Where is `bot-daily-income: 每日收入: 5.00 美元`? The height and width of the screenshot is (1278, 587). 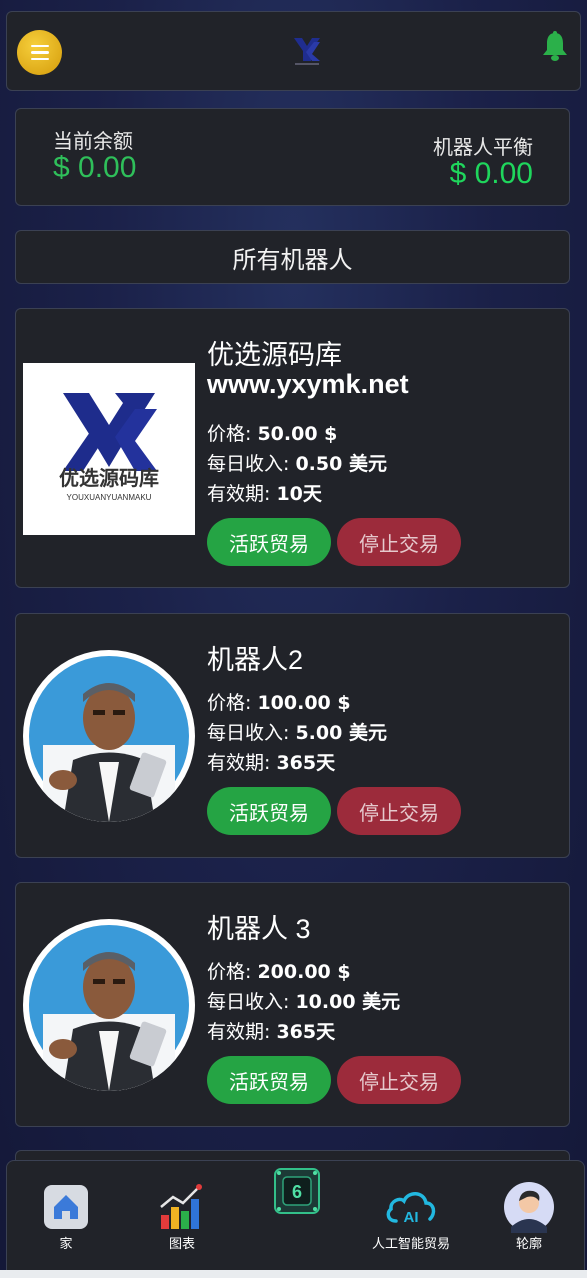
bot-daily-income: 每日收入: 5.00 美元 is located at coordinates (297, 731).